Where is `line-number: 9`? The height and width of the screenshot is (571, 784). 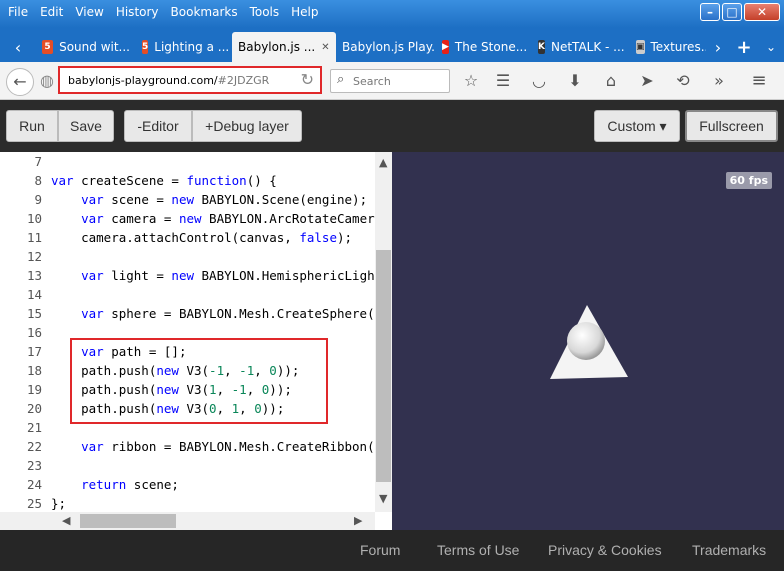 line-number: 9 is located at coordinates (38, 199).